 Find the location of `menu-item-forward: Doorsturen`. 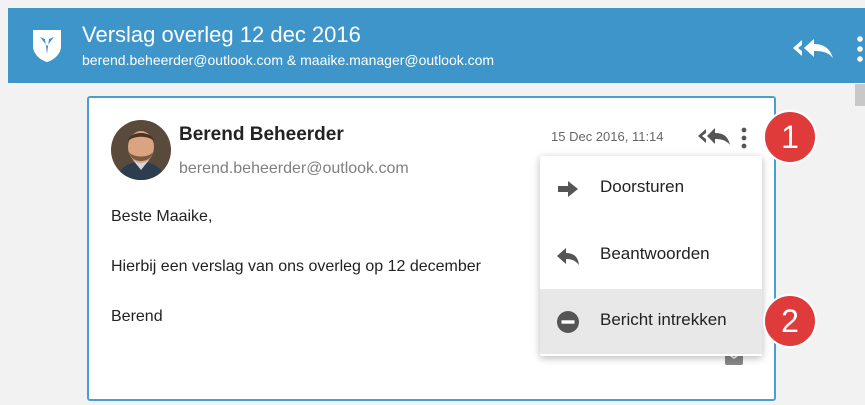

menu-item-forward: Doorsturen is located at coordinates (651, 188).